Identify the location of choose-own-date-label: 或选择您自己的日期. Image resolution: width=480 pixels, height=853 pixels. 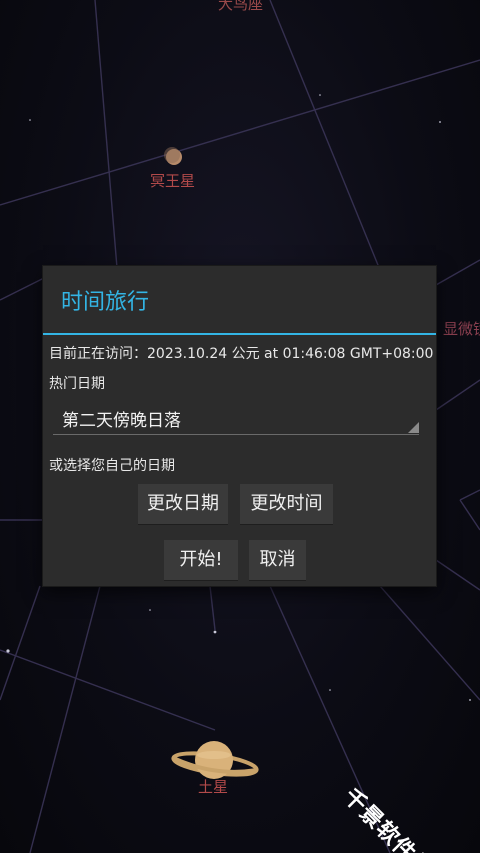
(112, 466).